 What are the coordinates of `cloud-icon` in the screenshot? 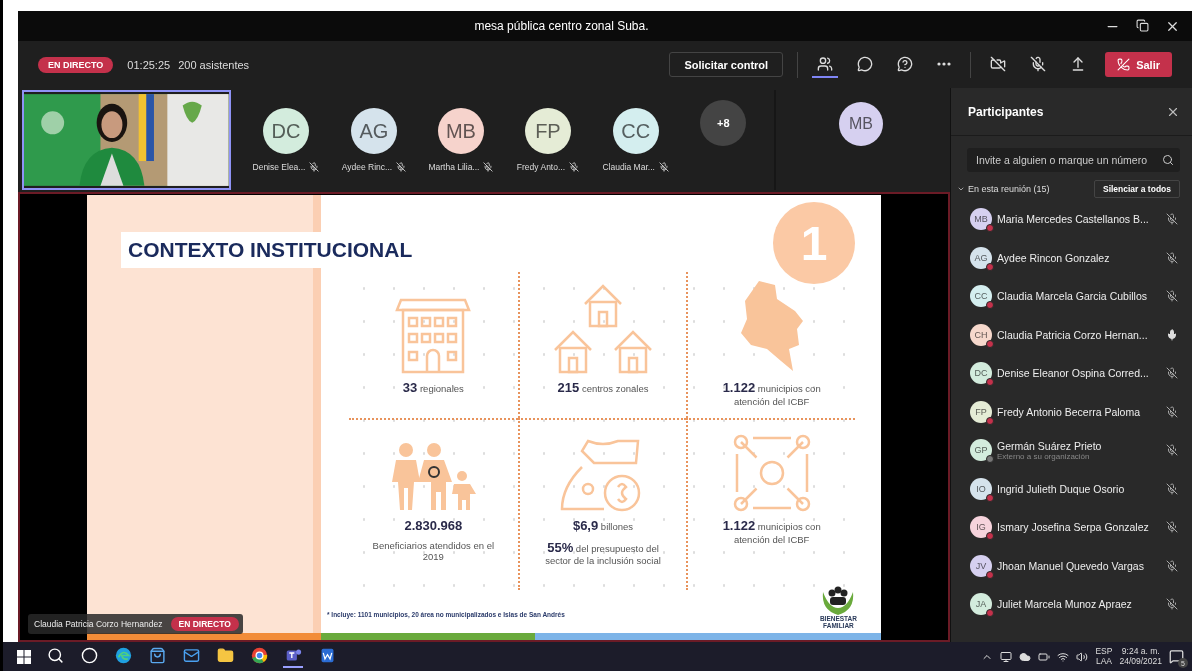 It's located at (1025, 656).